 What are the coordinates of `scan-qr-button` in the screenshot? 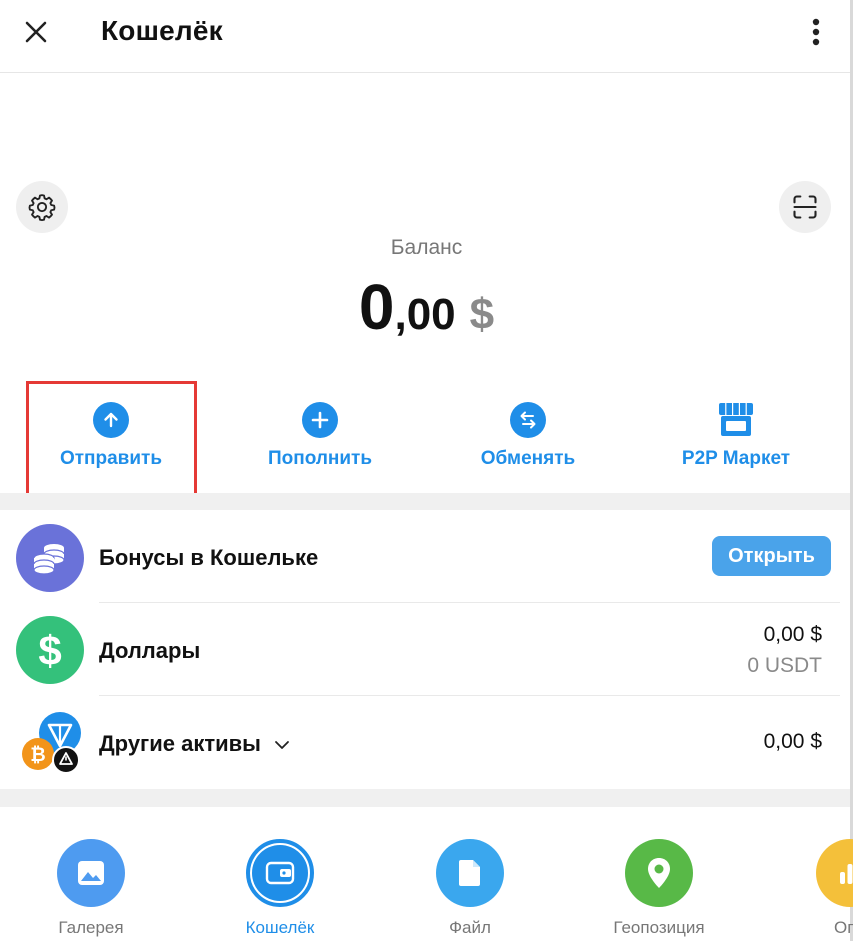 It's located at (805, 207).